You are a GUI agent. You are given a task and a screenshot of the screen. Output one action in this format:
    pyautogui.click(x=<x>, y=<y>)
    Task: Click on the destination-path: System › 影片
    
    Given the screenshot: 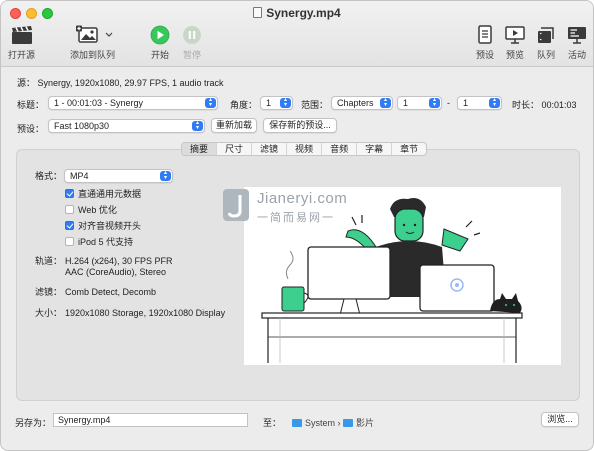 What is the action you would take?
    pyautogui.click(x=333, y=422)
    